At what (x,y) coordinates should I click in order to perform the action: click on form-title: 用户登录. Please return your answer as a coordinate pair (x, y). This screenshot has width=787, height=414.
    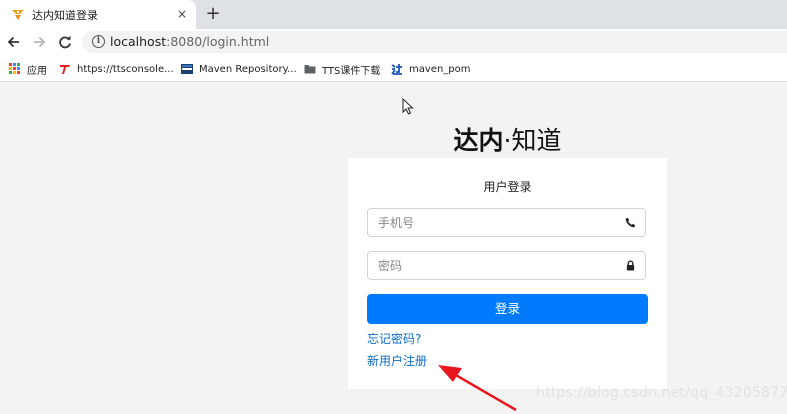
    Looking at the image, I should click on (507, 187).